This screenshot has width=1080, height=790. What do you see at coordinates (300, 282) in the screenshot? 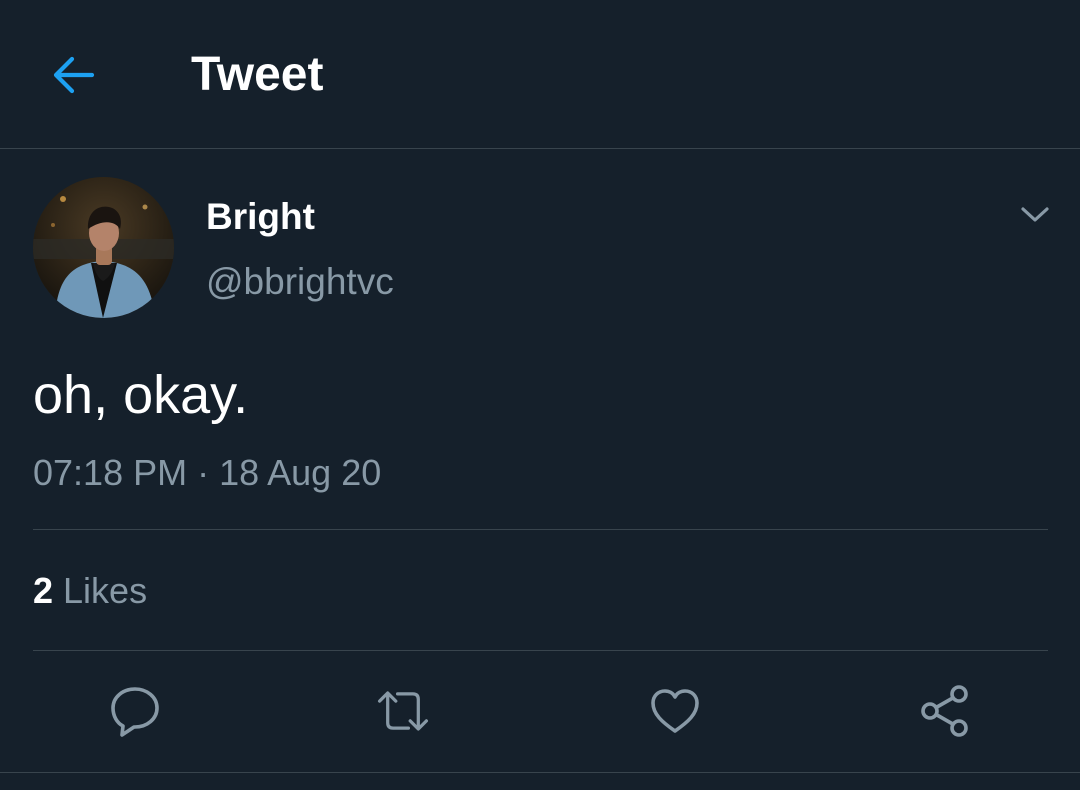
I see `author-handle: @bbrightvc` at bounding box center [300, 282].